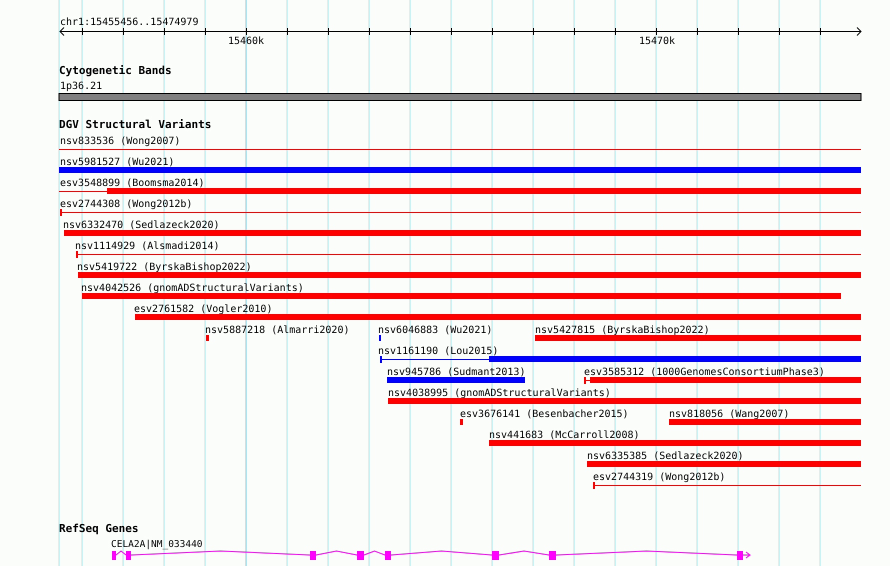  What do you see at coordinates (147, 246) in the screenshot?
I see `variant-label: nsv1114929 (Alsmadi2014)` at bounding box center [147, 246].